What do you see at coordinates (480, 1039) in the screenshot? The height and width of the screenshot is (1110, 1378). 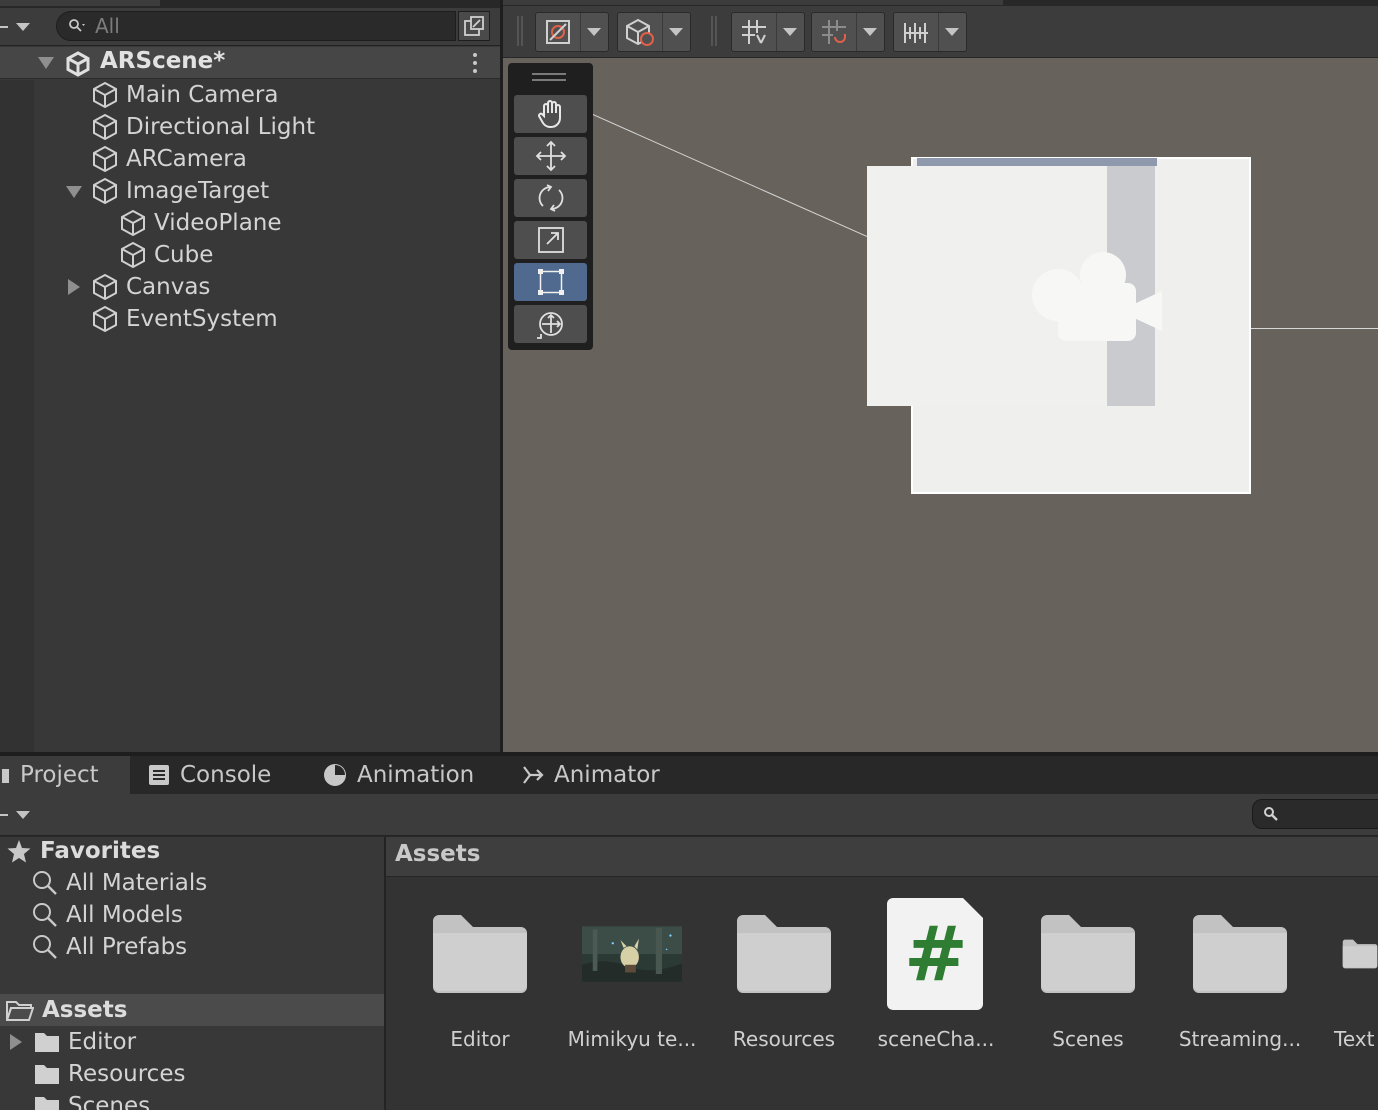 I see `asset-label: Editor` at bounding box center [480, 1039].